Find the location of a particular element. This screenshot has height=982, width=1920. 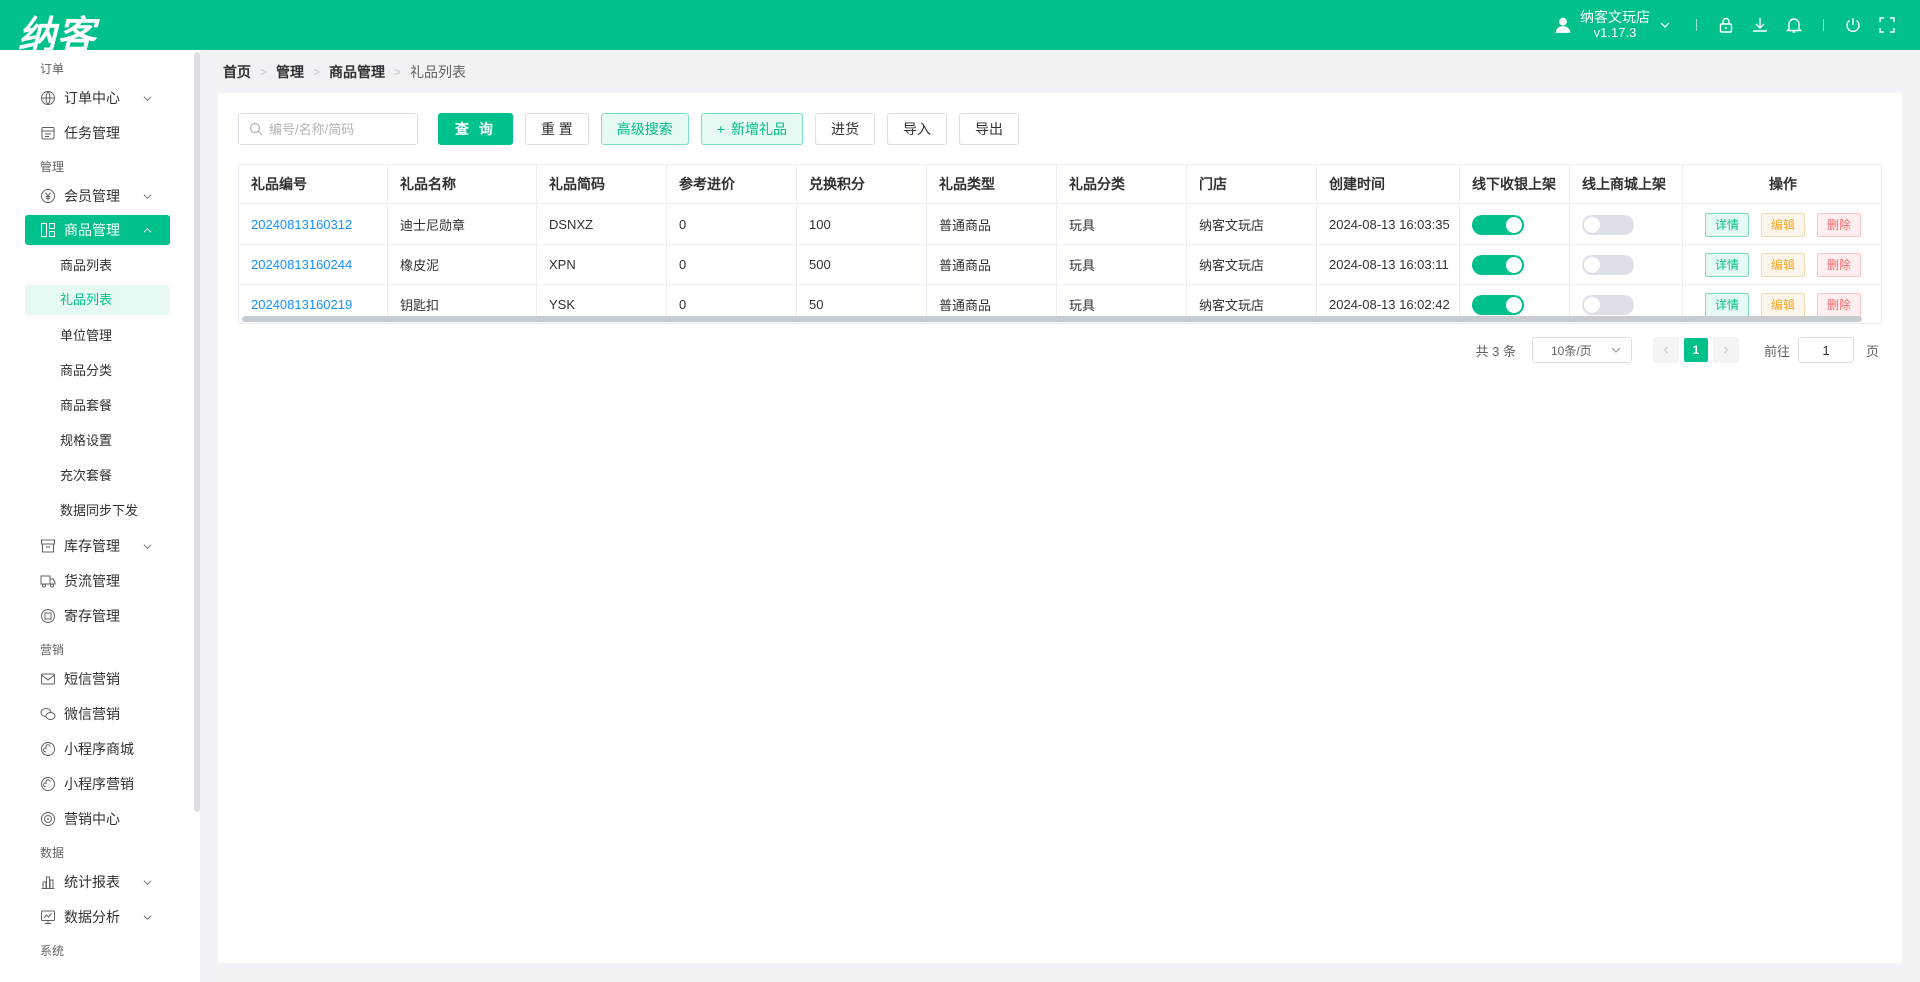

sidebar-item-wechat-marketing: 微信营销 is located at coordinates (100, 713).